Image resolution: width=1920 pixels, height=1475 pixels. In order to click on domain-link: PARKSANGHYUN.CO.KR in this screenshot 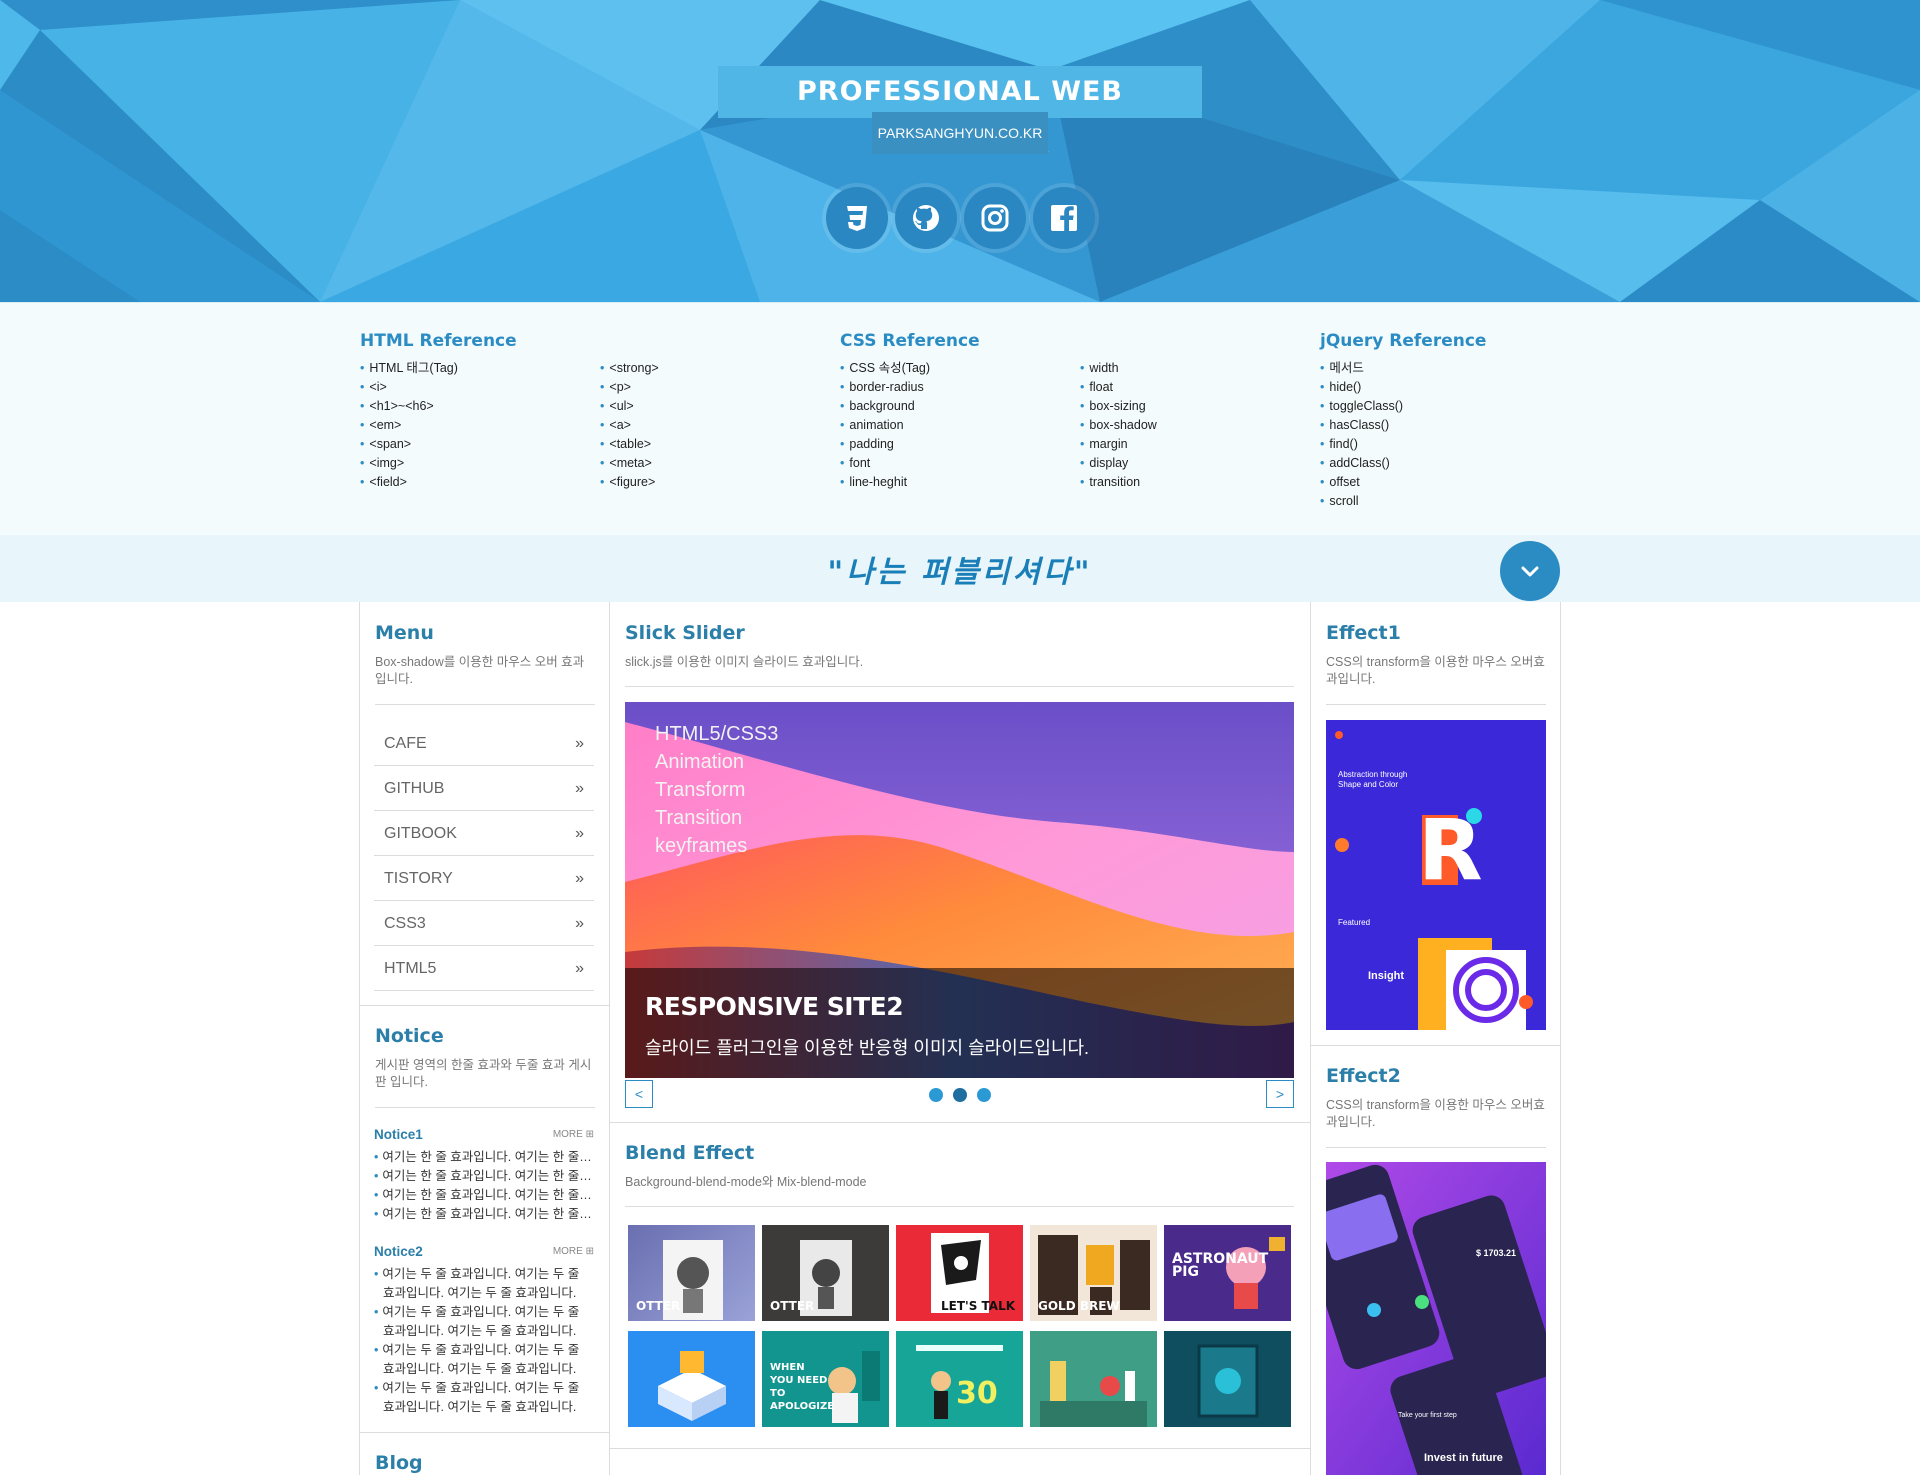, I will do `click(960, 133)`.